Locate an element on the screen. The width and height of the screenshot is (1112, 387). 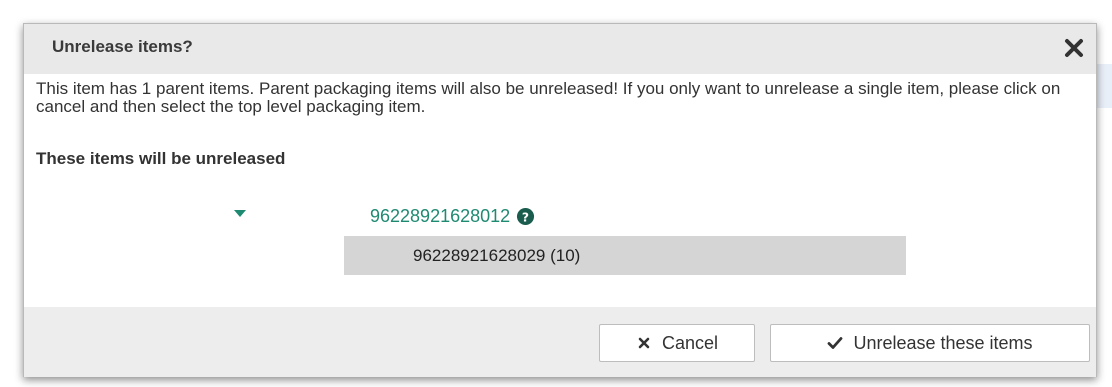
caret-down-icon is located at coordinates (240, 214).